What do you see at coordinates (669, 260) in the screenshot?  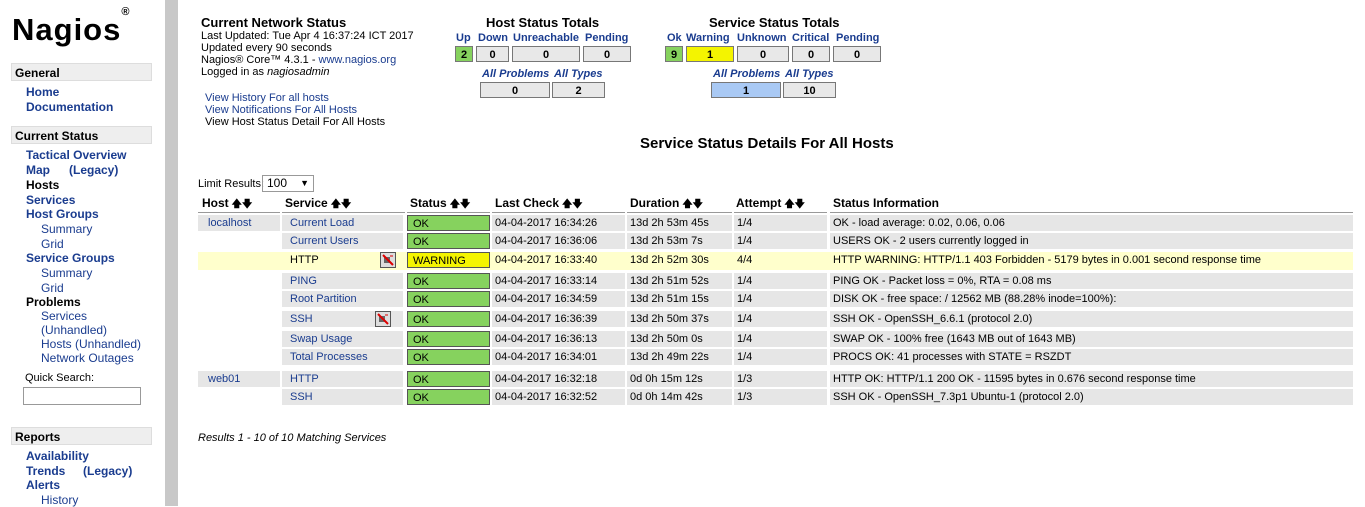 I see `duration-cell: 13d 2h 52m 30s` at bounding box center [669, 260].